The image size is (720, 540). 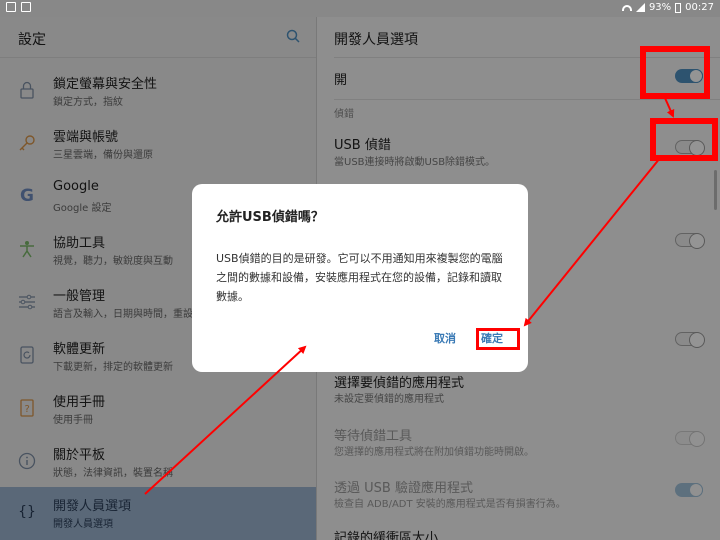 What do you see at coordinates (225, 420) in the screenshot?
I see `arrow-developer-to-dialog` at bounding box center [225, 420].